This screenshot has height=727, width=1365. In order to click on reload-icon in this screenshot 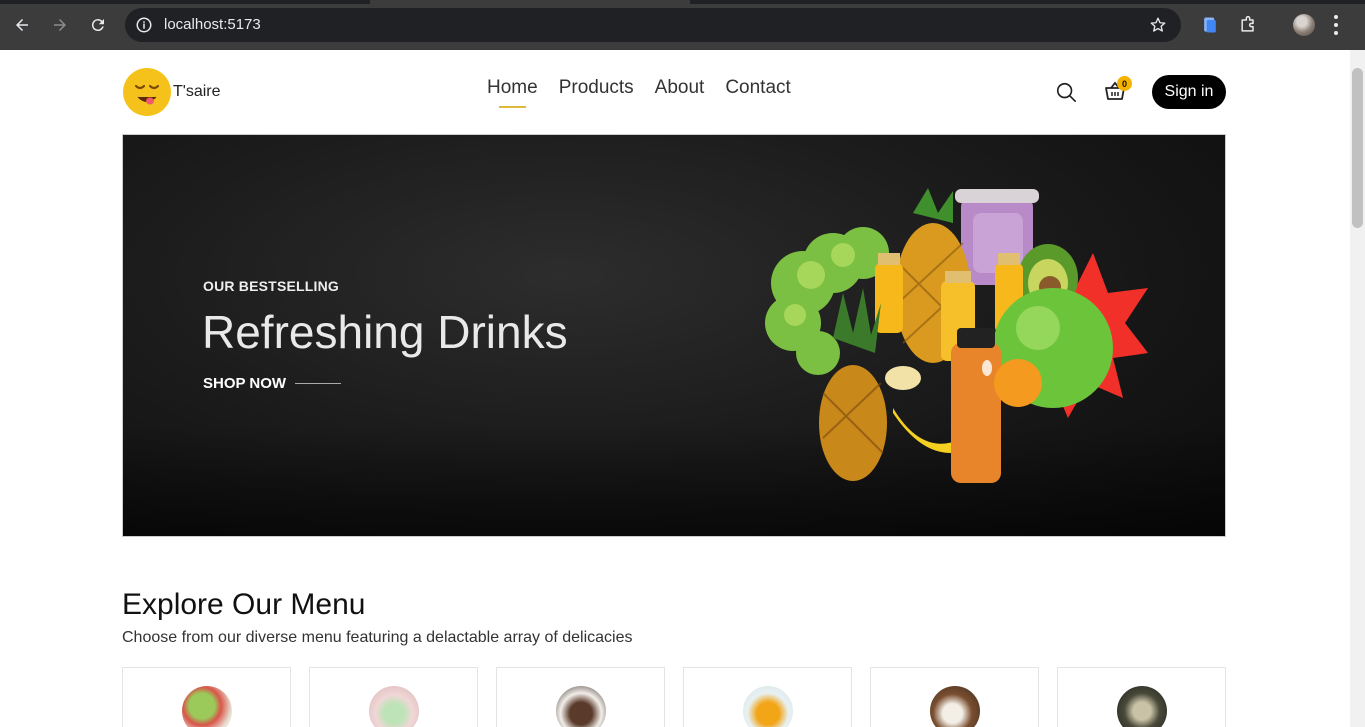, I will do `click(97, 25)`.